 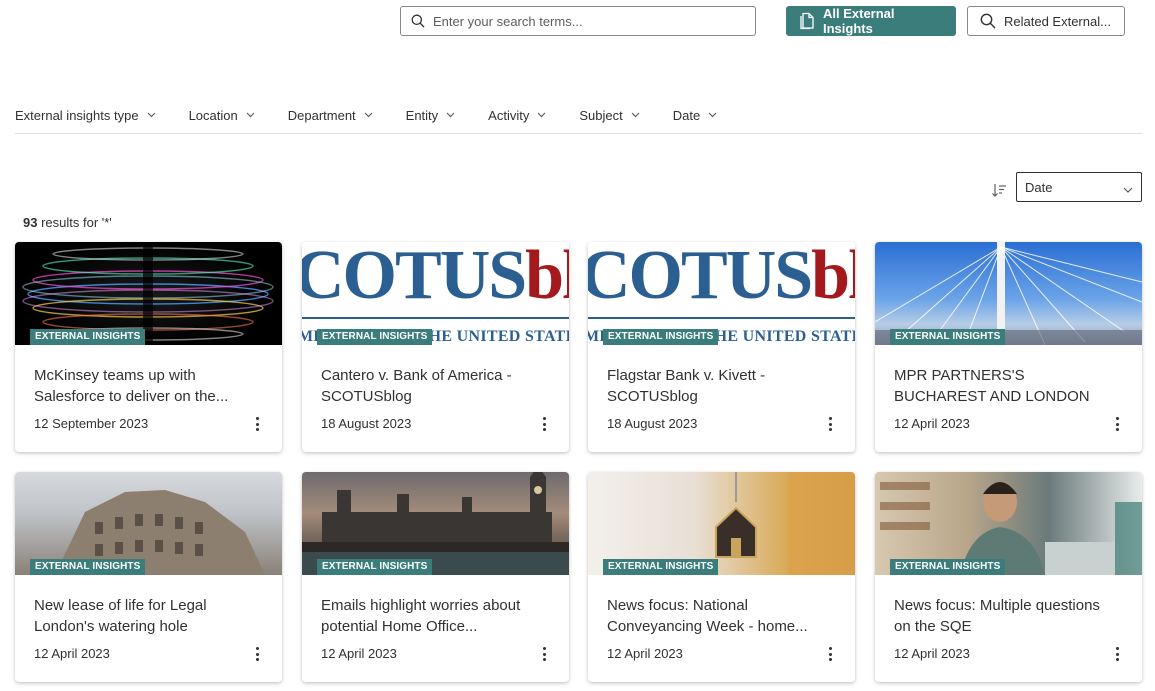 What do you see at coordinates (30, 222) in the screenshot?
I see `results-number: 93` at bounding box center [30, 222].